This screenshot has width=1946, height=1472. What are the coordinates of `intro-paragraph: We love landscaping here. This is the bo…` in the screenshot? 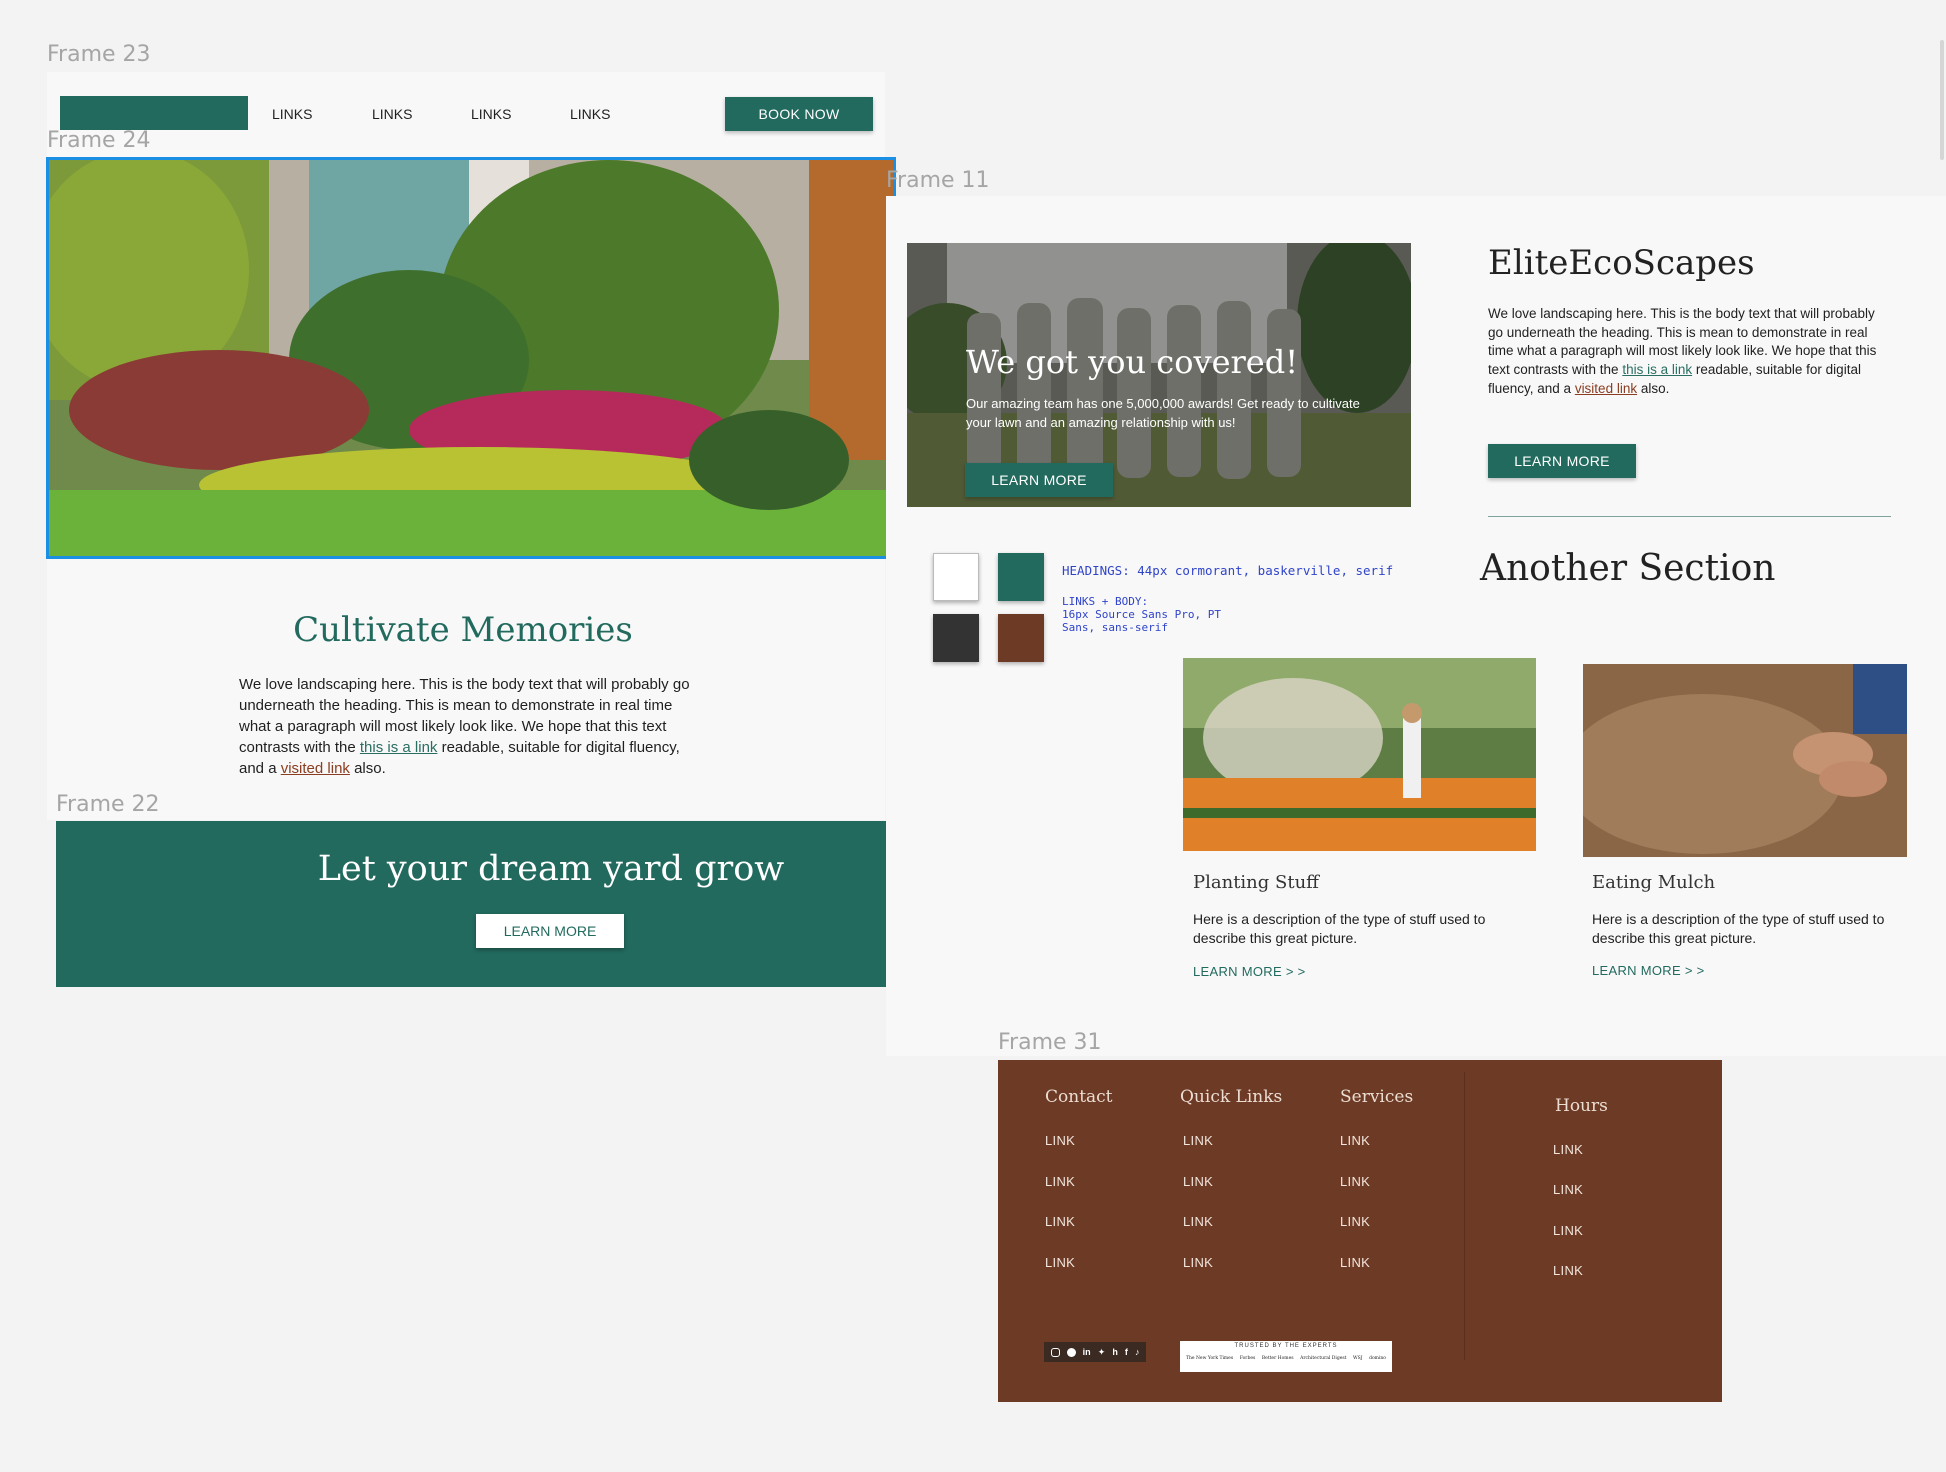 It's located at (469, 726).